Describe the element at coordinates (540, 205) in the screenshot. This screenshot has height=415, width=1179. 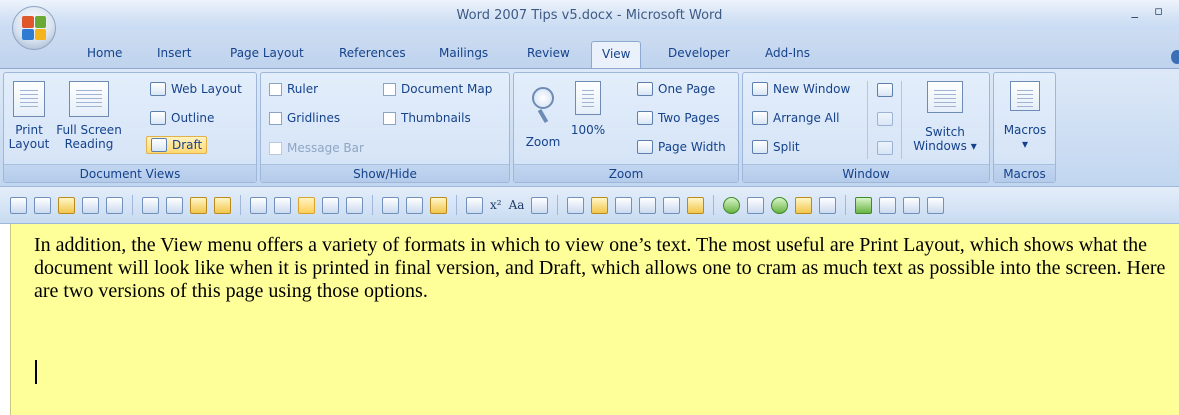
I see `table-icon` at that location.